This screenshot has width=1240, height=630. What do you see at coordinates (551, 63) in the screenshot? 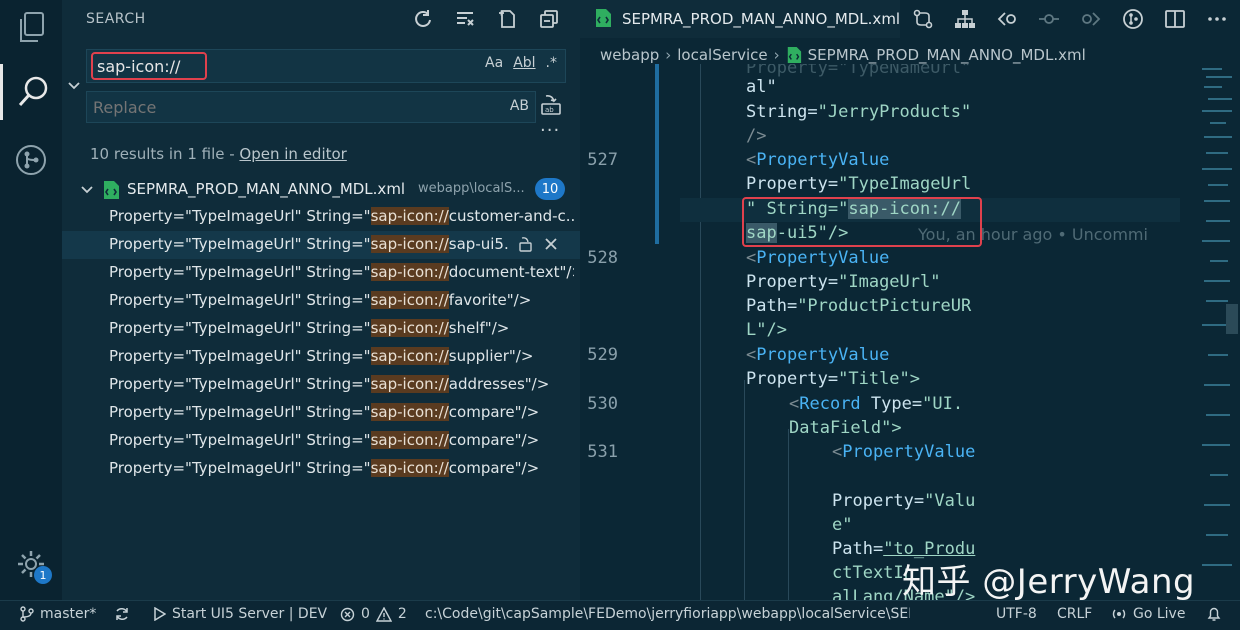
I see `regex-toggle: .*` at bounding box center [551, 63].